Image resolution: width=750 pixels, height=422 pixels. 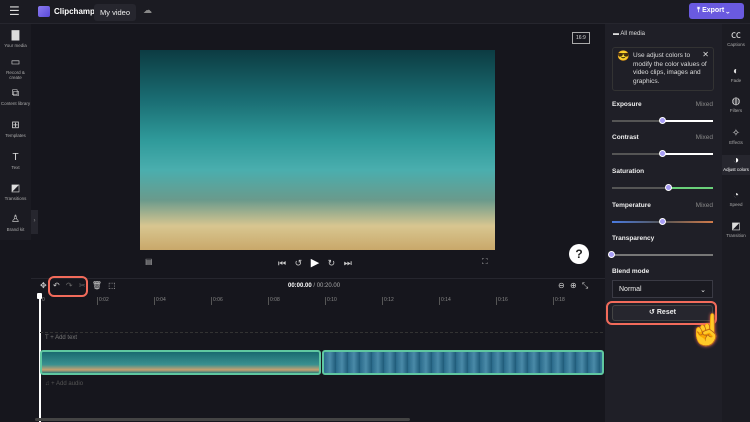 I want to click on timeline-scrollbar, so click(x=222, y=419).